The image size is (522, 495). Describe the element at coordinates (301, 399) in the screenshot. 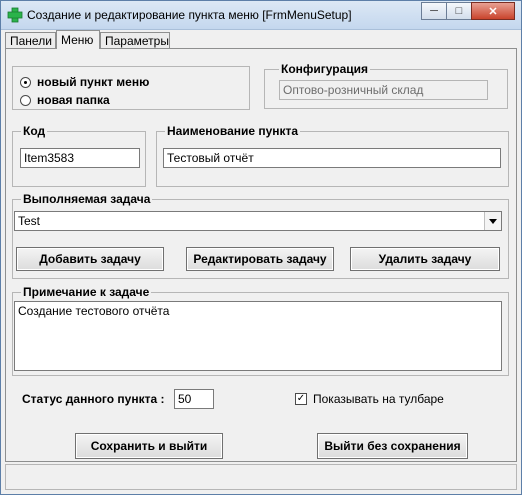

I see `checkmark-icon: ✓` at that location.